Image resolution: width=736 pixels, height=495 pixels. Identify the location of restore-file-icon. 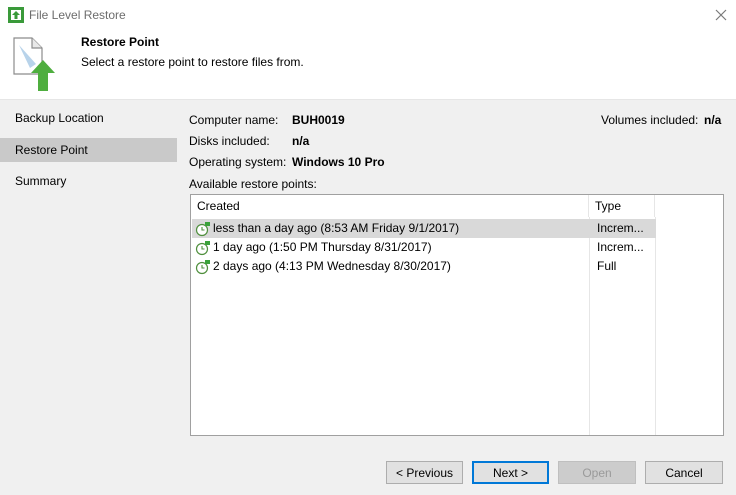
(33, 63).